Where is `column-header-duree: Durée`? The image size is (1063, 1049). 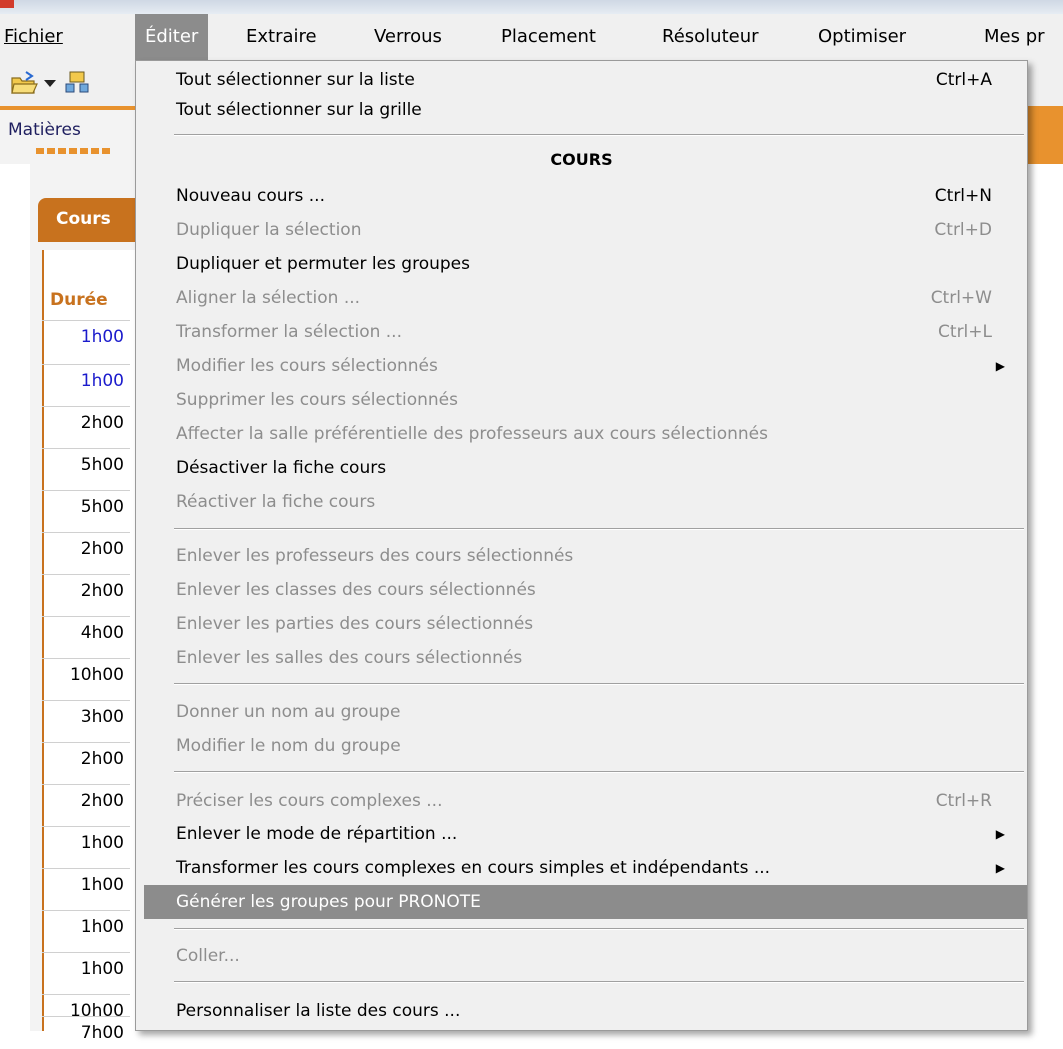 column-header-duree: Durée is located at coordinates (90, 300).